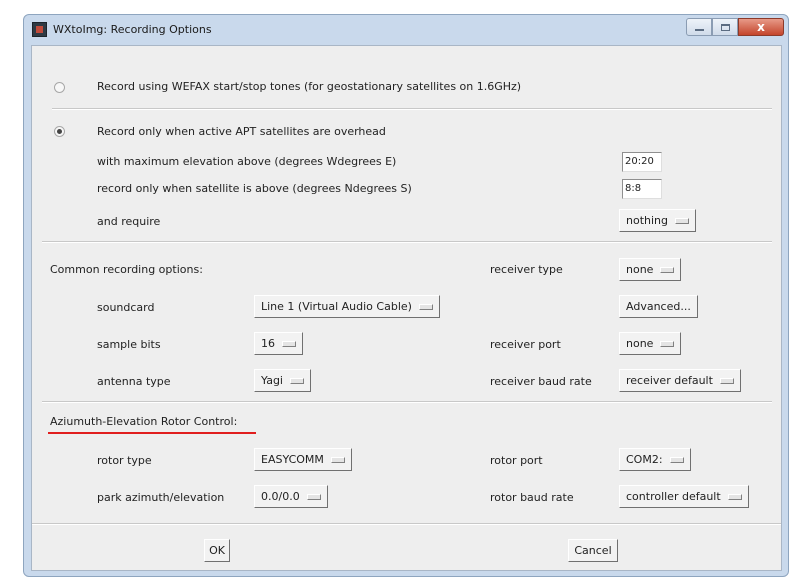  I want to click on receiver-type-value: none, so click(640, 269).